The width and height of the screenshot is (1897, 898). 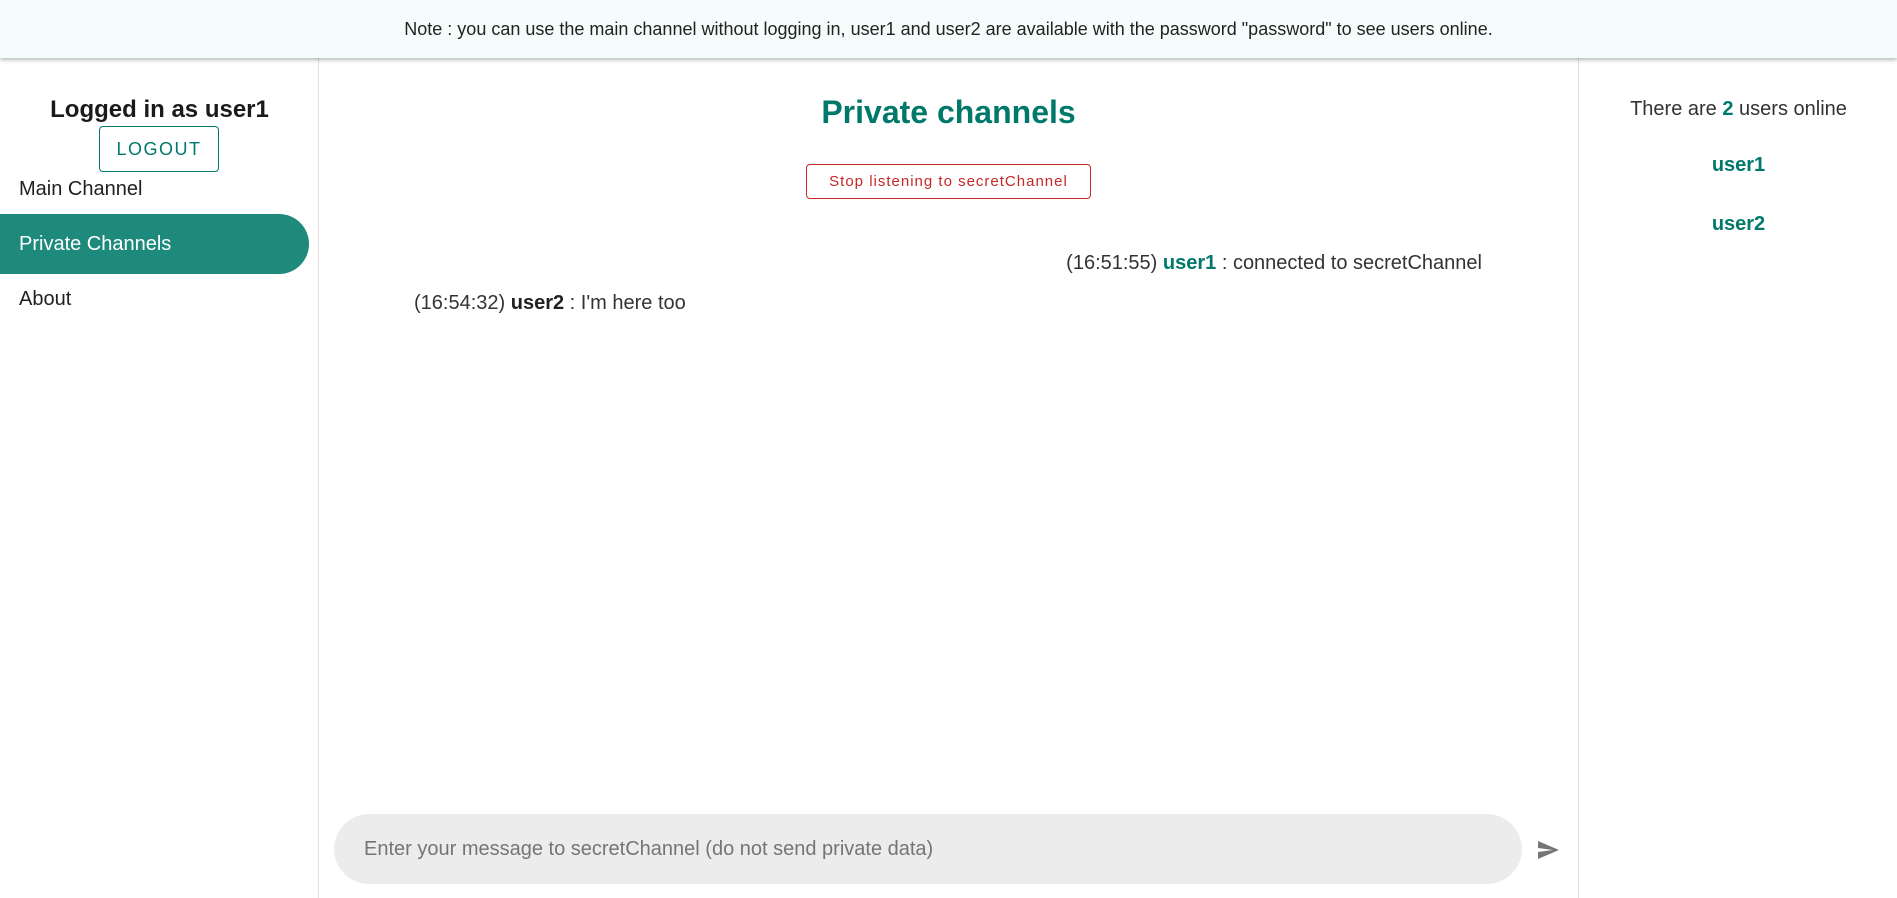 I want to click on online-count: 2, so click(x=1728, y=109).